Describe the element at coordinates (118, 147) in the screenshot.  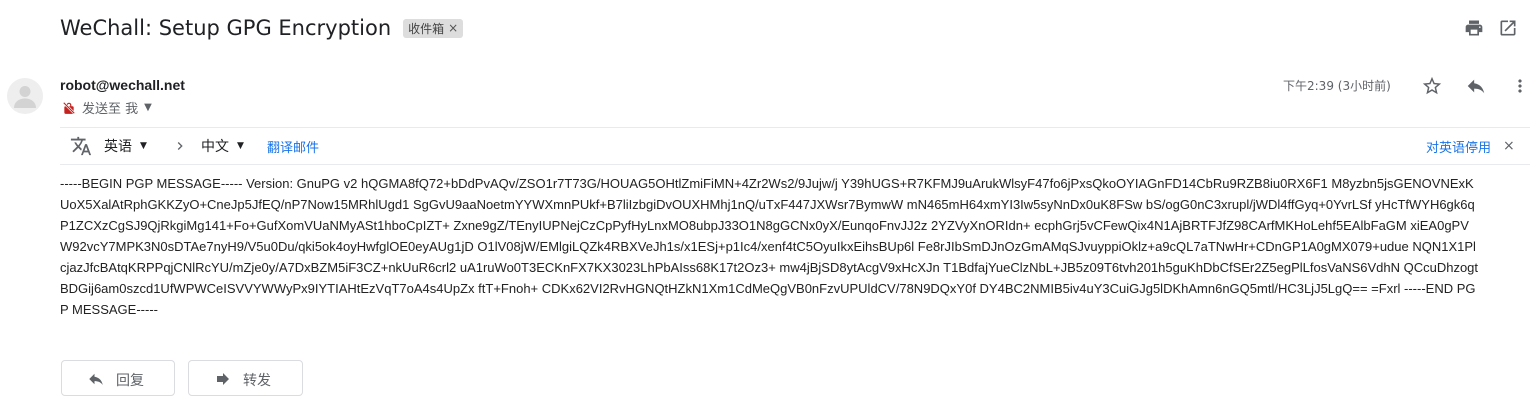
I see `source-language-label: 英语` at that location.